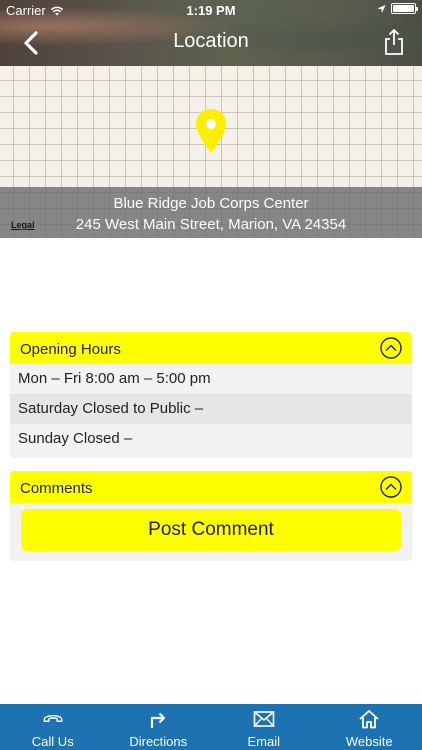  I want to click on tab-label: Call Us, so click(52, 741).